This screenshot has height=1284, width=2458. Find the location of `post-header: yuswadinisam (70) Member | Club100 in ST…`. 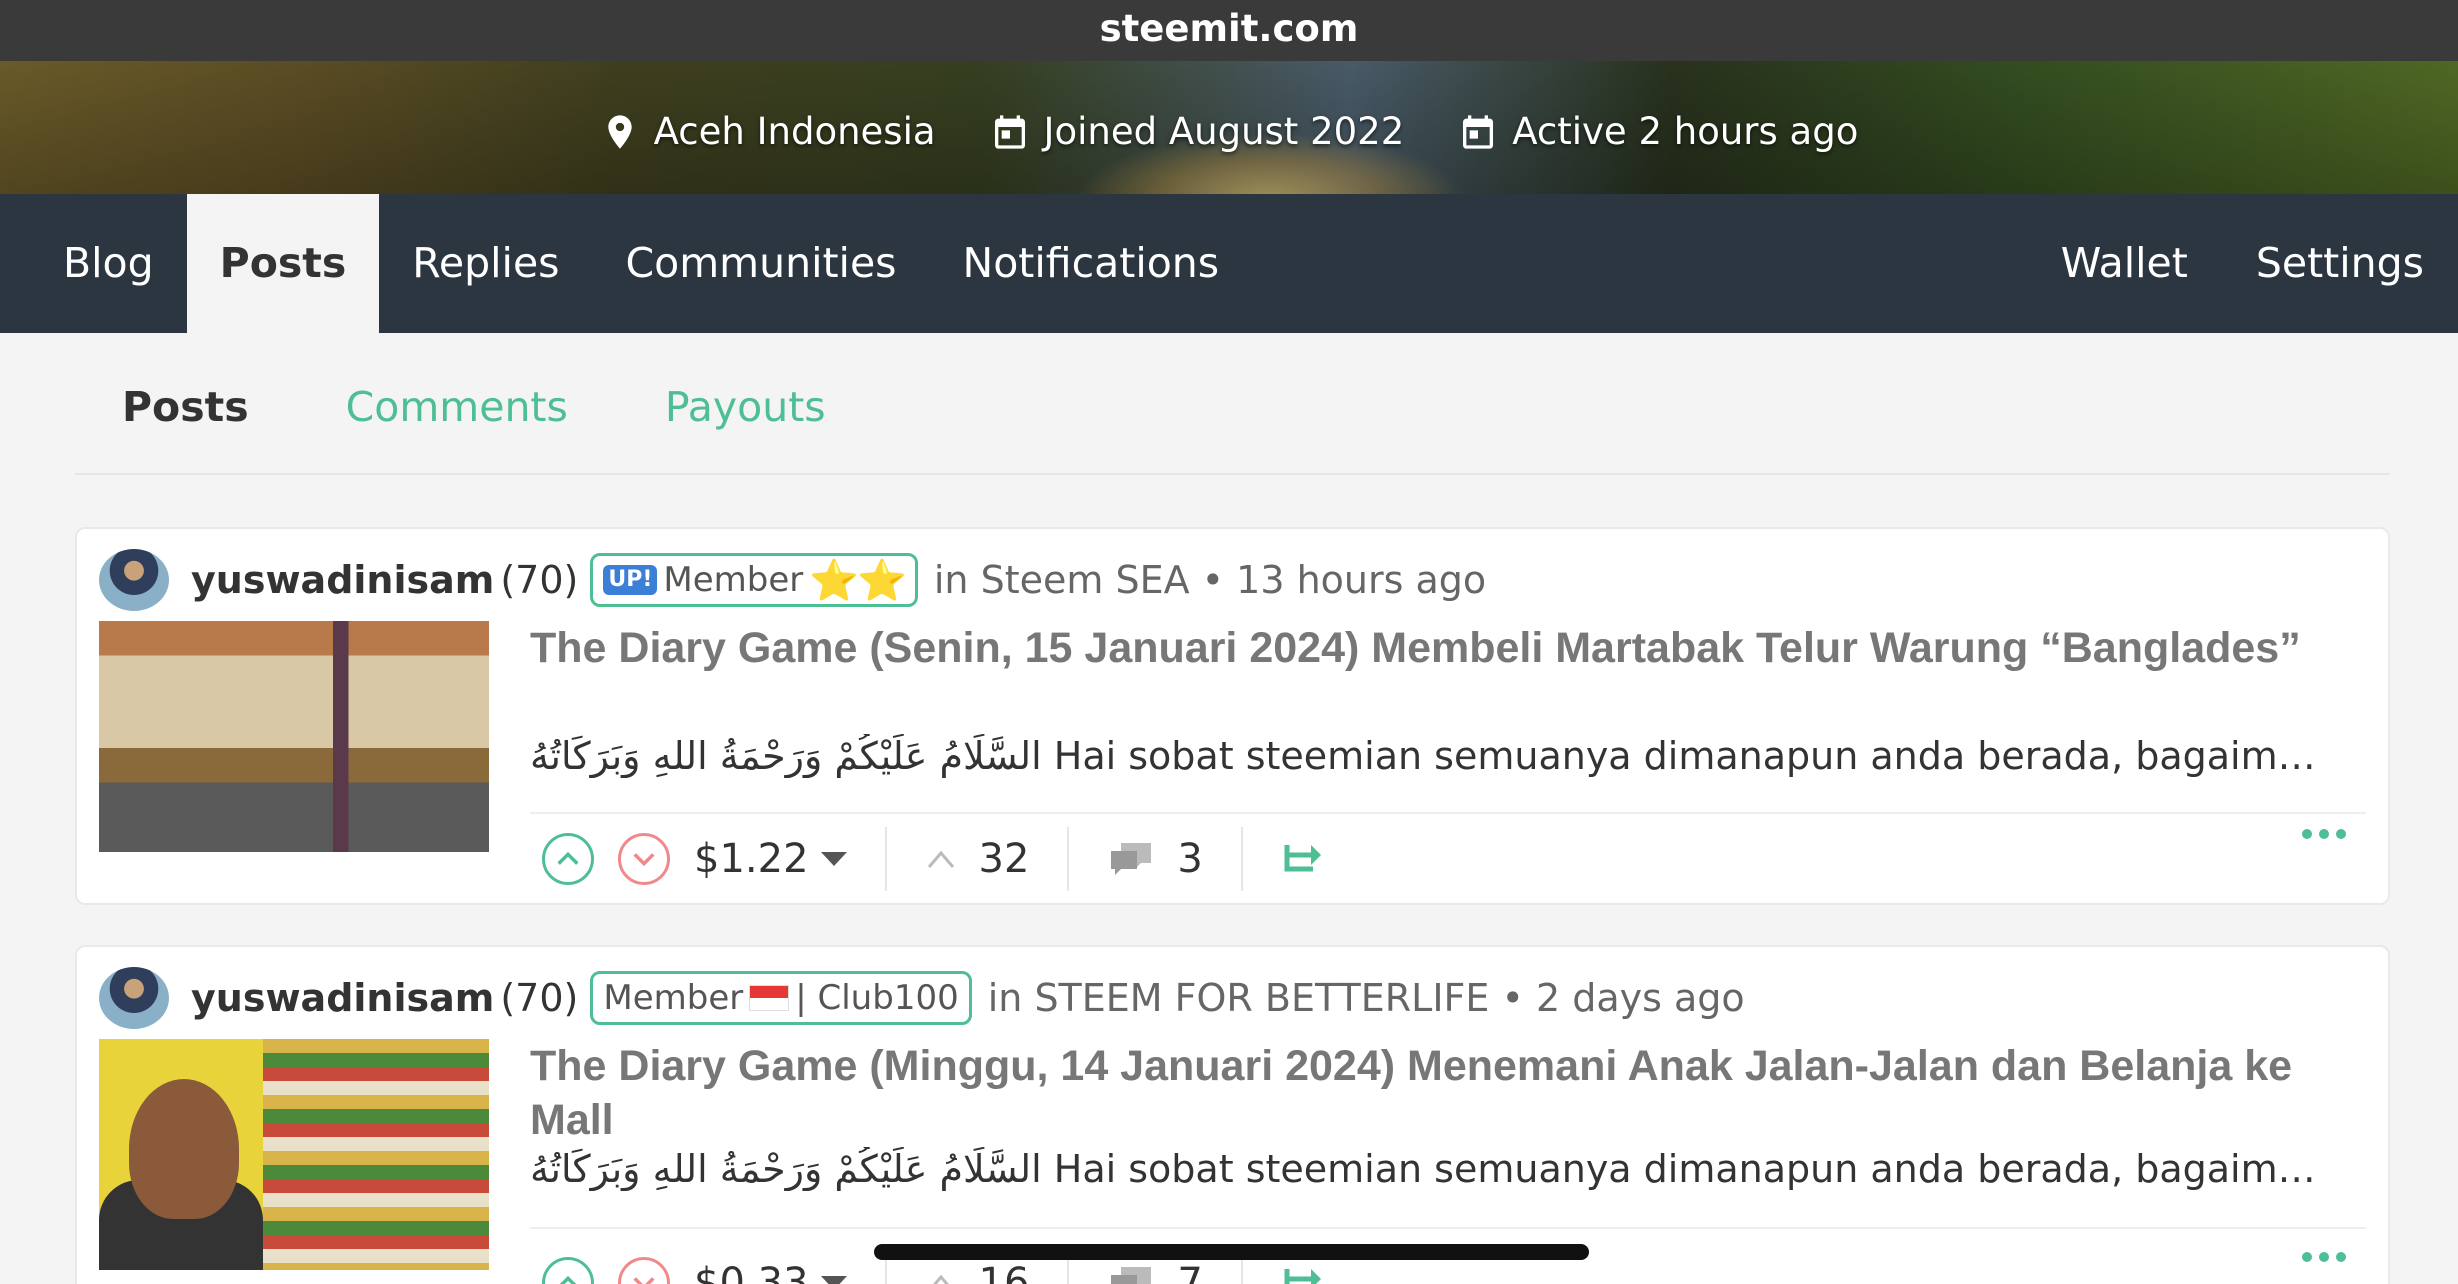

post-header: yuswadinisam (70) Member | Club100 in ST… is located at coordinates (922, 998).